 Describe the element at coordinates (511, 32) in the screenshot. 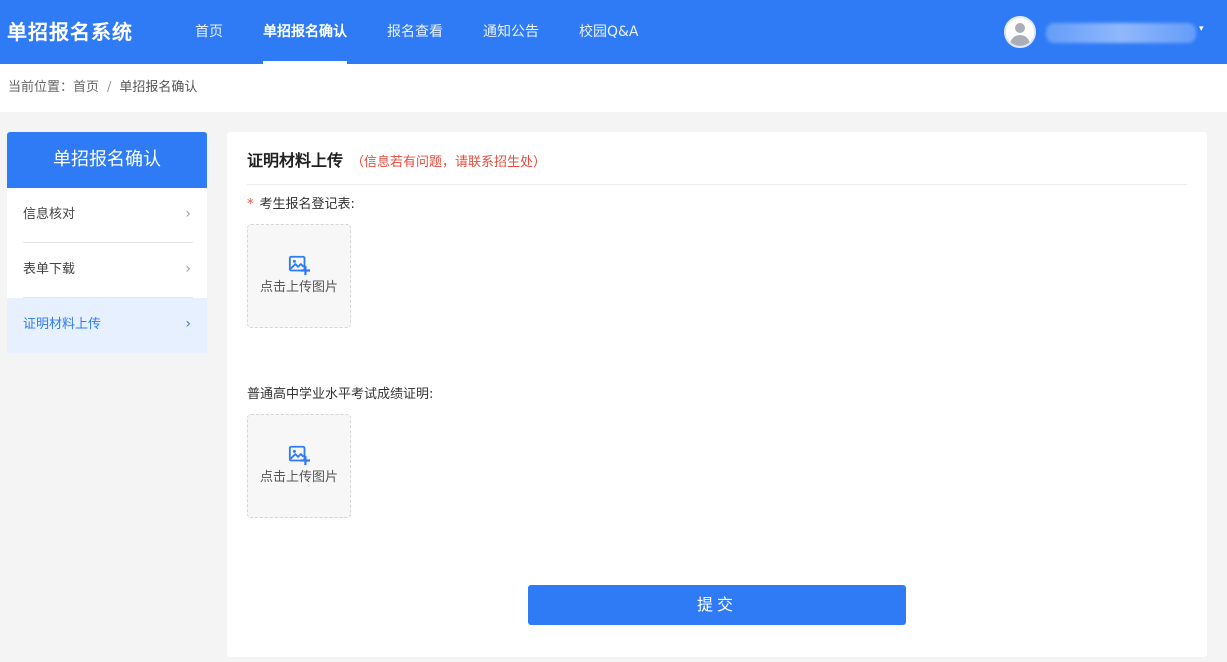

I see `nav-notices: 通知公告` at that location.